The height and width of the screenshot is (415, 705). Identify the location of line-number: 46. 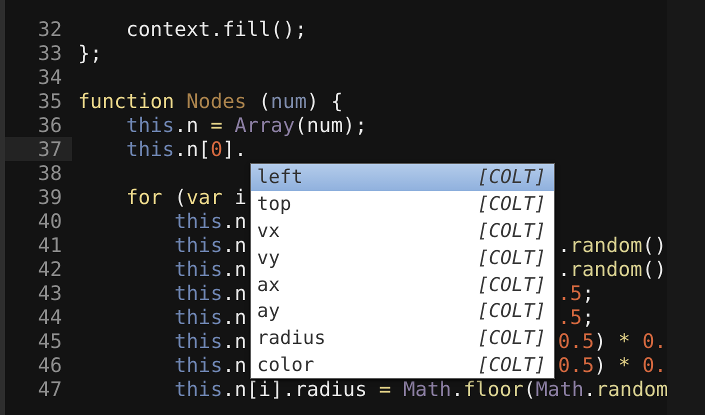
(50, 365).